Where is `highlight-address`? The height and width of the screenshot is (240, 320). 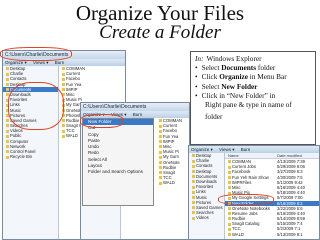 highlight-address is located at coordinates (36, 54).